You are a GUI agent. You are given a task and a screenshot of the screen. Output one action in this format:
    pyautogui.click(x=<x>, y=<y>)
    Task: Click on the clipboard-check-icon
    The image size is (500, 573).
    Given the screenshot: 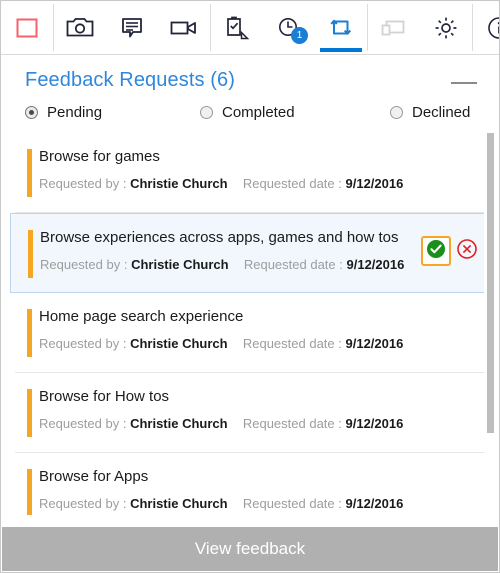 What is the action you would take?
    pyautogui.click(x=237, y=28)
    